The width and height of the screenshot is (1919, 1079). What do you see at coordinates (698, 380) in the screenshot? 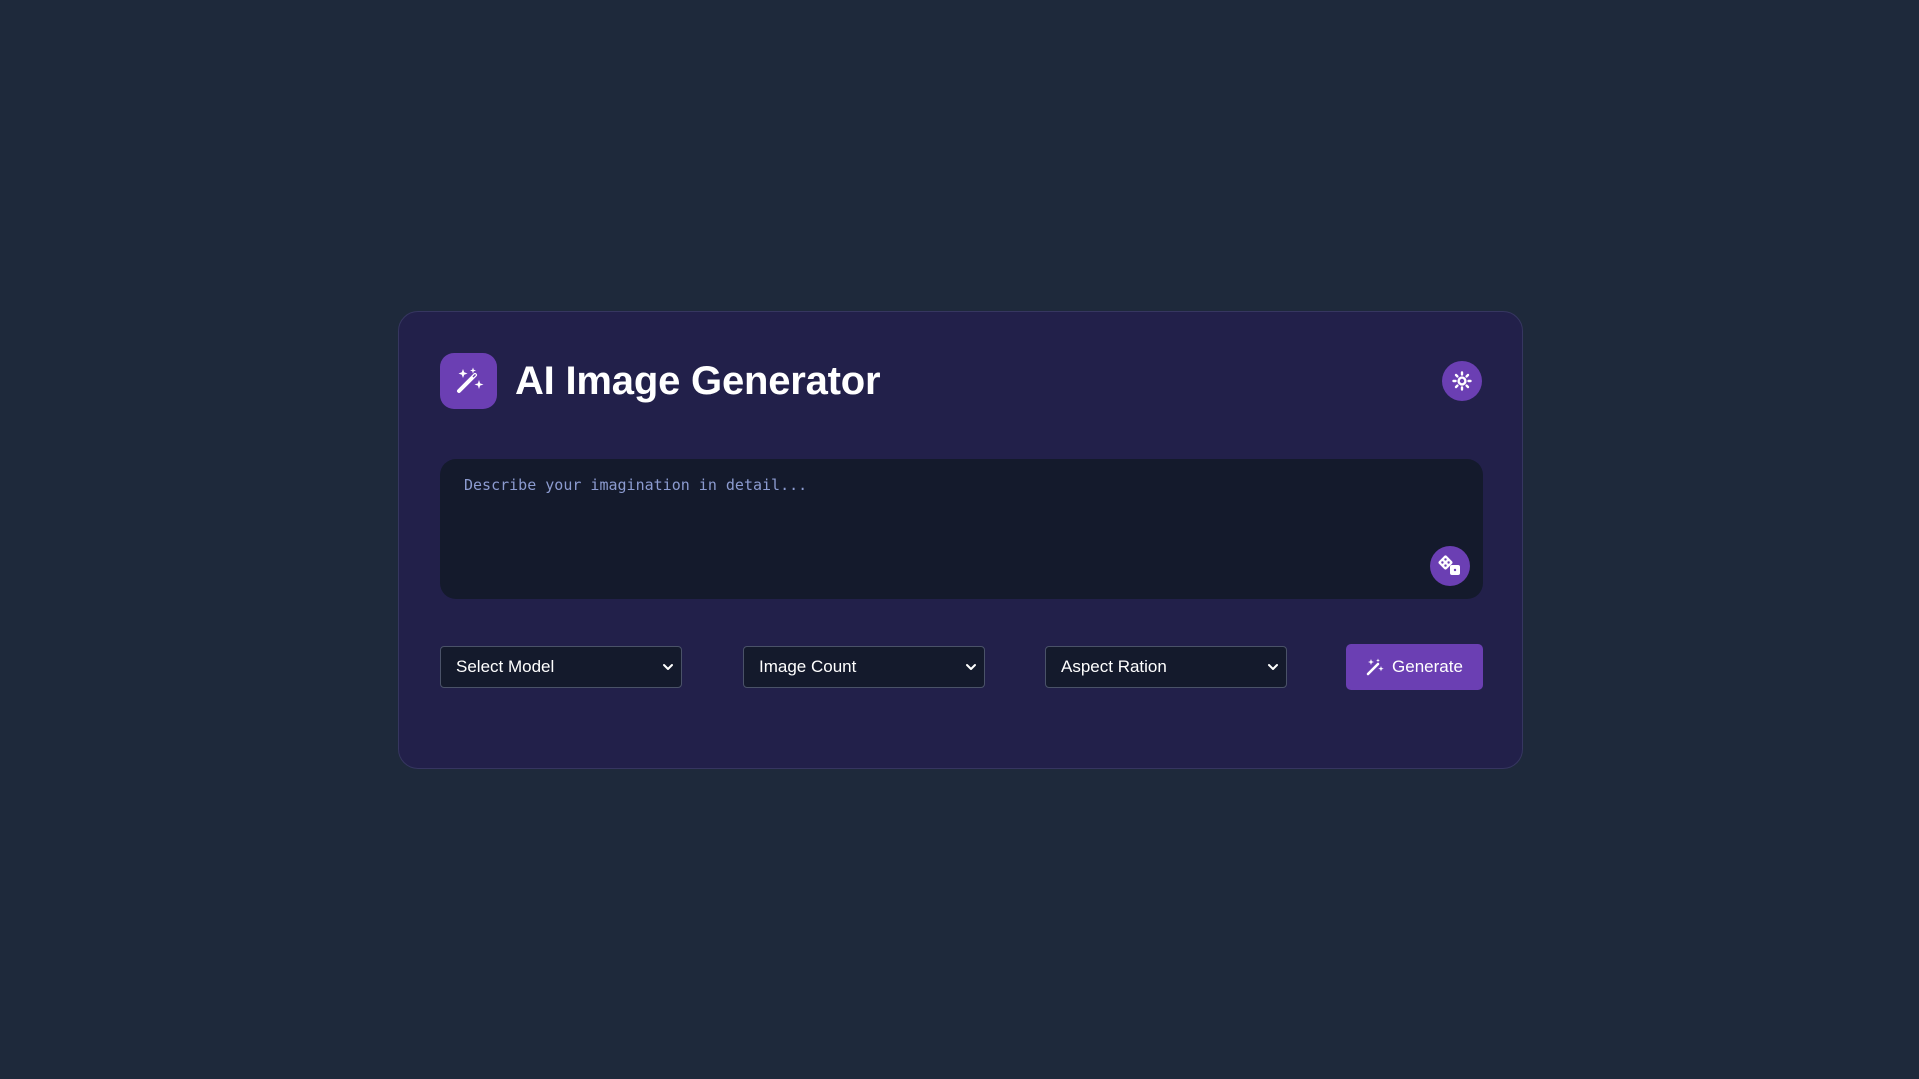
I see `app-title: AI Image Generator` at bounding box center [698, 380].